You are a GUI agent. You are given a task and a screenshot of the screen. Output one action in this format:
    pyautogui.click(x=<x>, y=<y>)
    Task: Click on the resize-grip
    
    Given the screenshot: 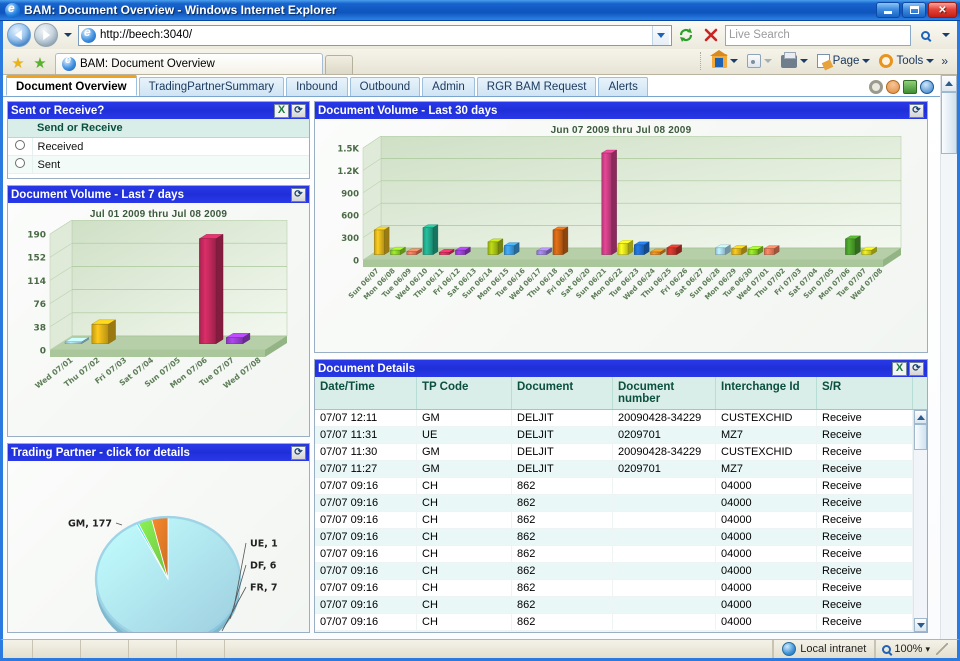 What is the action you would take?
    pyautogui.click(x=942, y=649)
    